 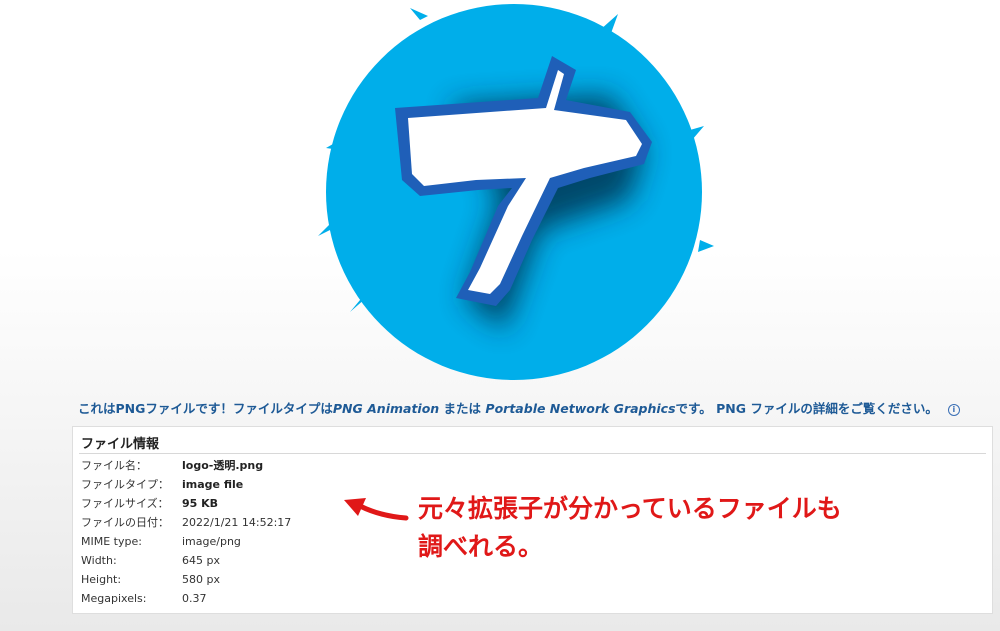 What do you see at coordinates (630, 528) in the screenshot?
I see `annotation-text: 元々拡張子が分かっているファイルも 調べれる。` at bounding box center [630, 528].